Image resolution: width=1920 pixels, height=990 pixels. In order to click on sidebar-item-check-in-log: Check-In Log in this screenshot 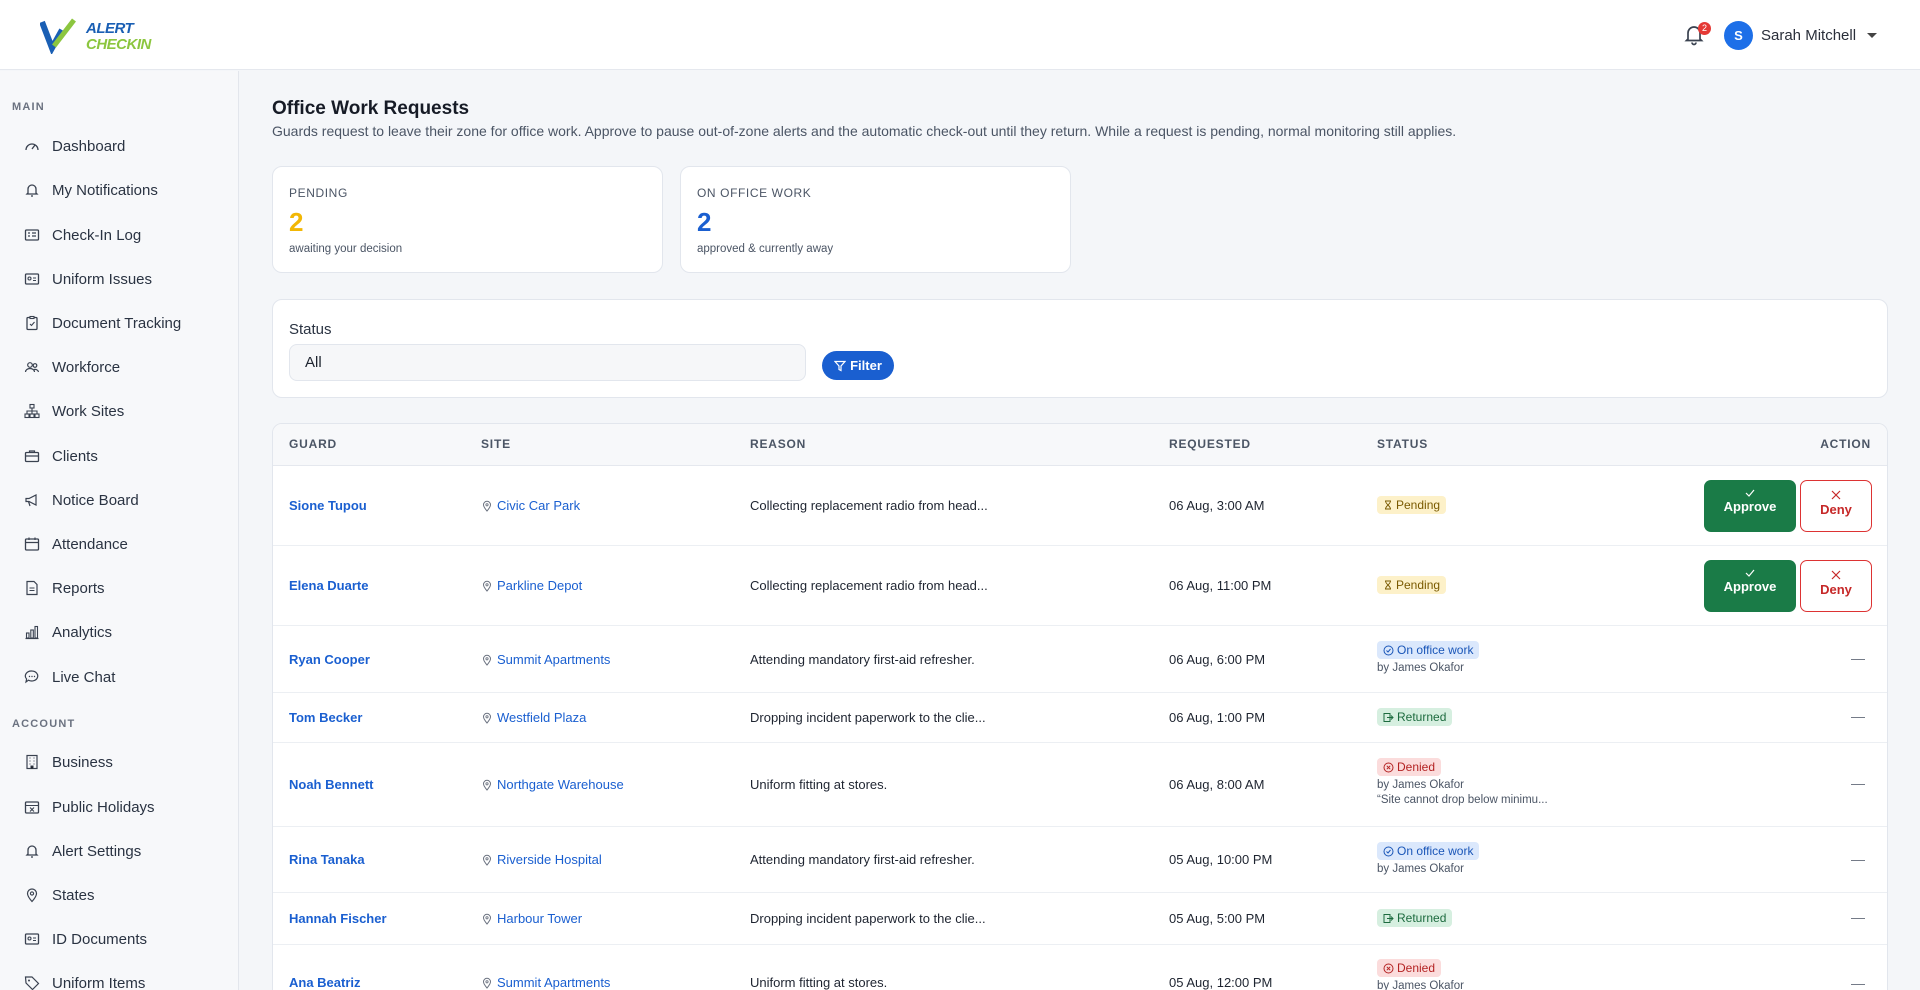, I will do `click(124, 235)`.